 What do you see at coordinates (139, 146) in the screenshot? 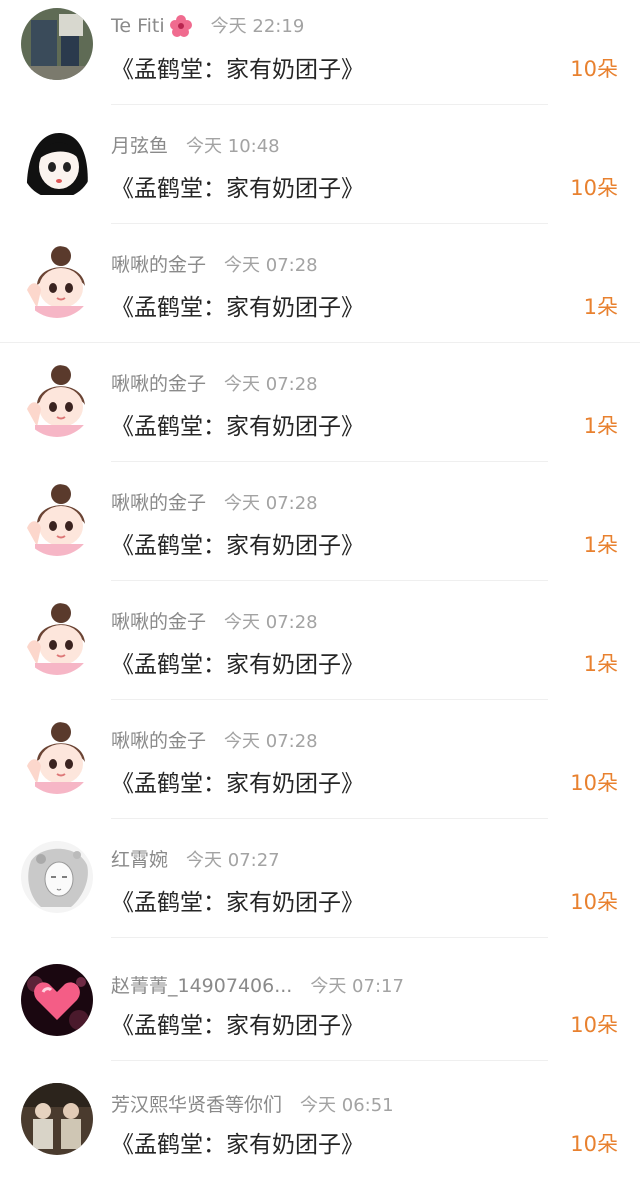
I see `user-name: 月弦鱼` at bounding box center [139, 146].